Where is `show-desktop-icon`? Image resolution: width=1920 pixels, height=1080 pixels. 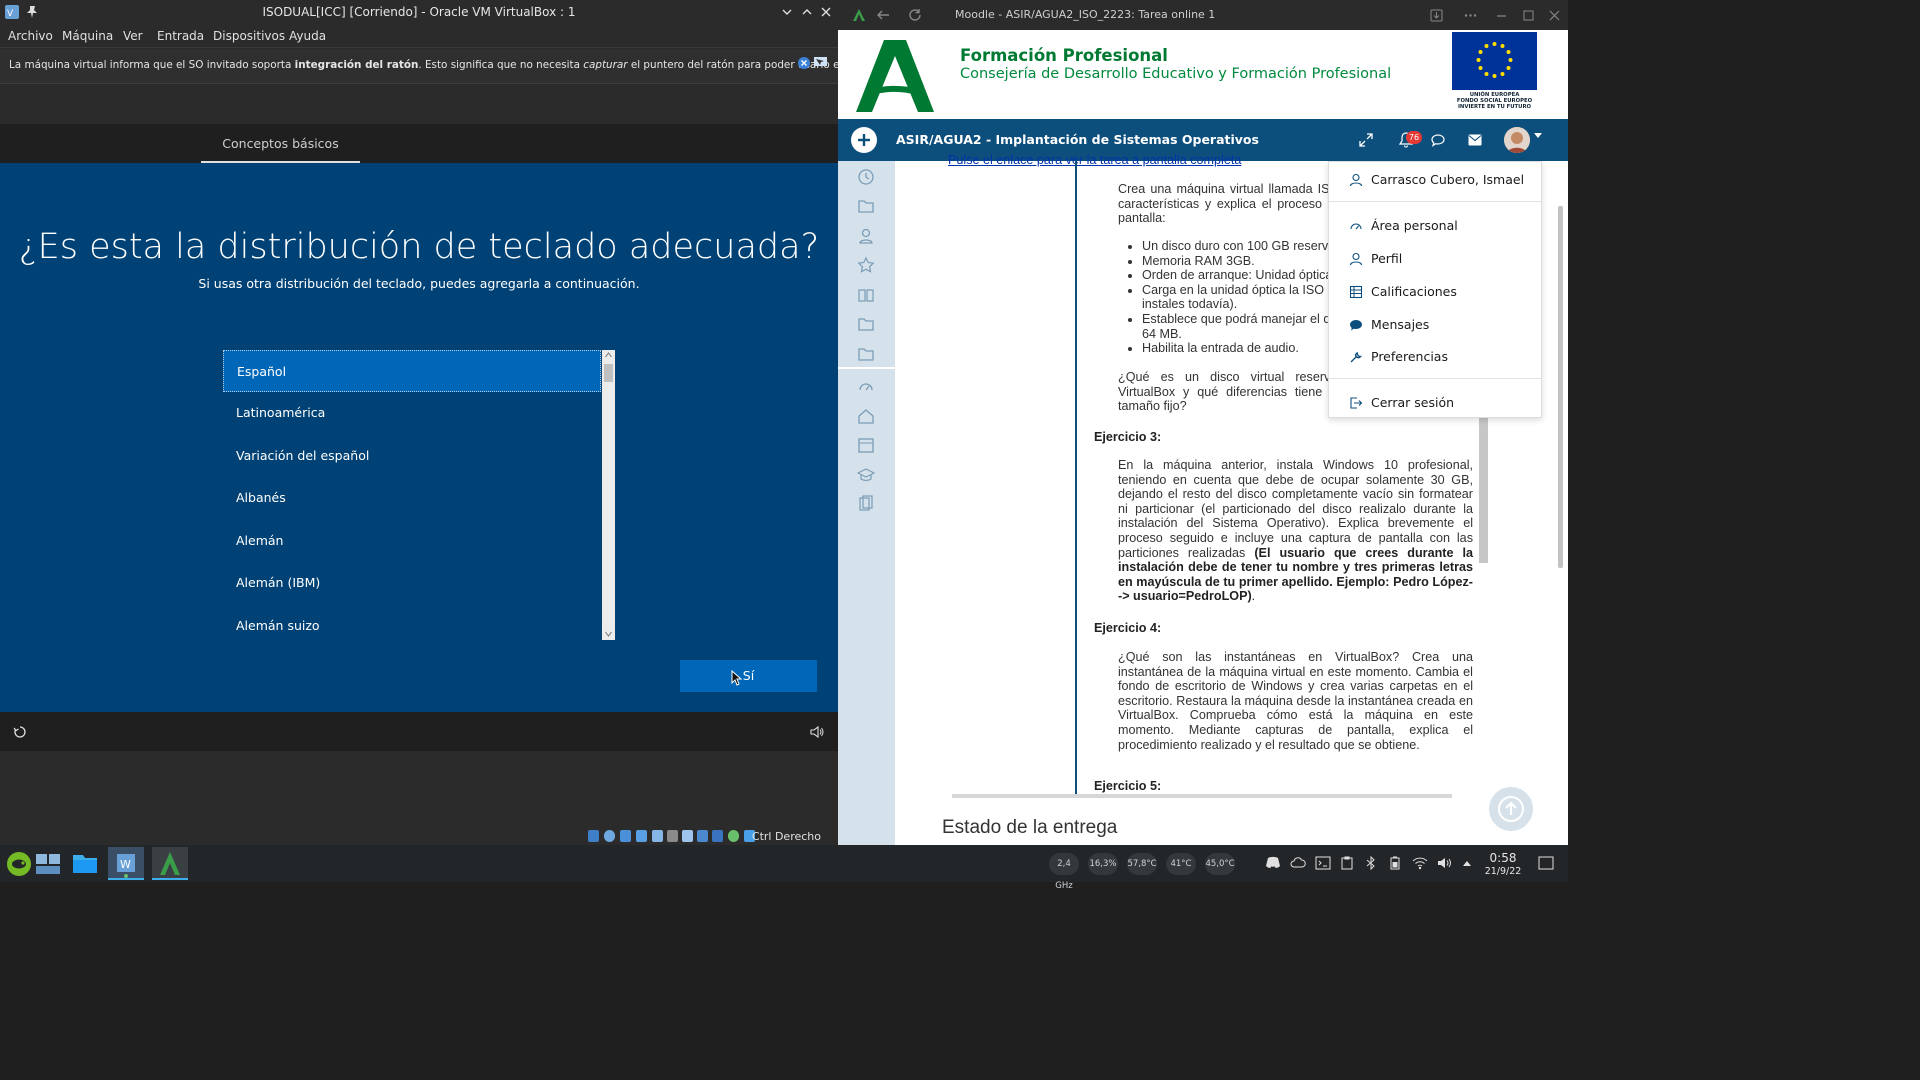 show-desktop-icon is located at coordinates (48, 863).